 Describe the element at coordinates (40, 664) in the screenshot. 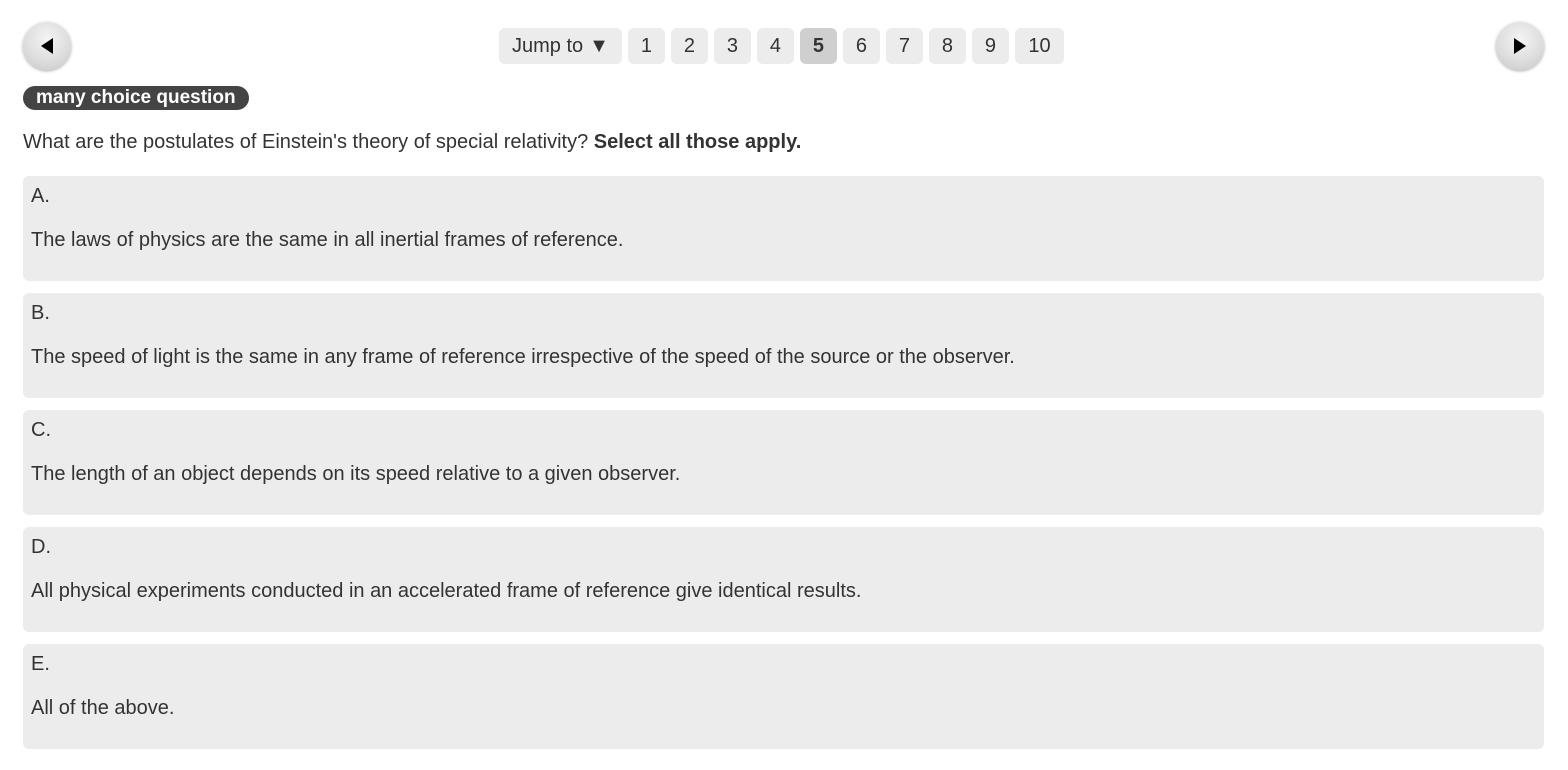

I see `option-letter: E.` at that location.